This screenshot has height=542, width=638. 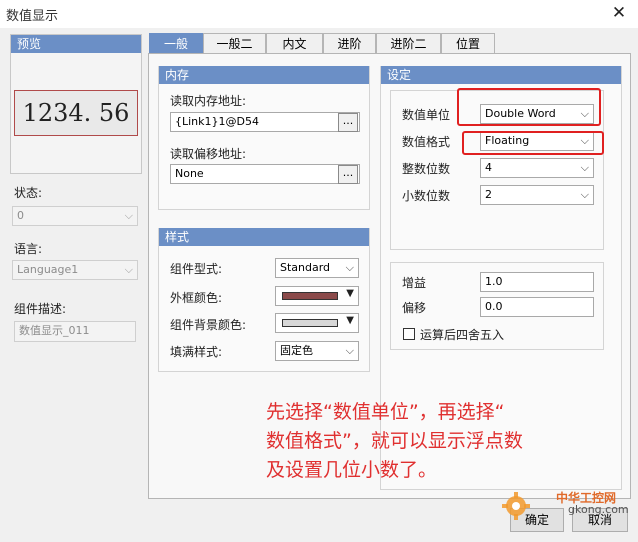 I want to click on offset-label: 偏移, so click(x=414, y=308).